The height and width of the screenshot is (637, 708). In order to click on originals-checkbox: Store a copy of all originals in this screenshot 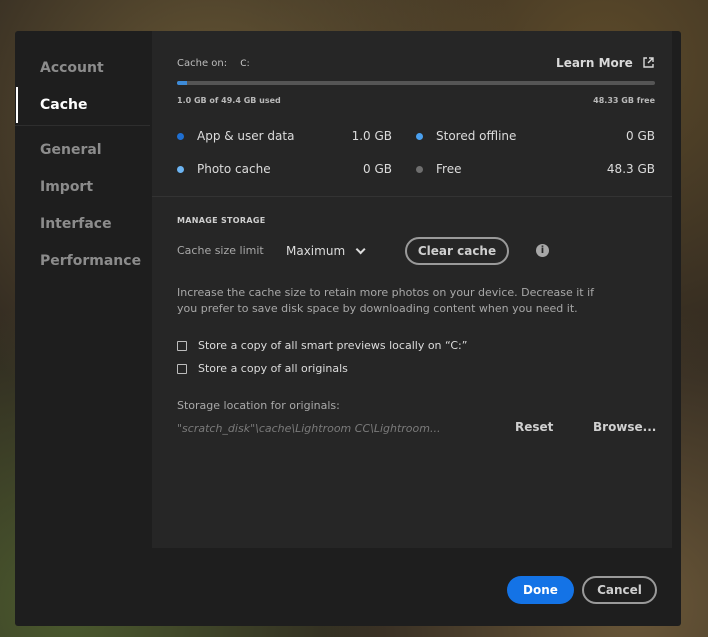, I will do `click(277, 369)`.